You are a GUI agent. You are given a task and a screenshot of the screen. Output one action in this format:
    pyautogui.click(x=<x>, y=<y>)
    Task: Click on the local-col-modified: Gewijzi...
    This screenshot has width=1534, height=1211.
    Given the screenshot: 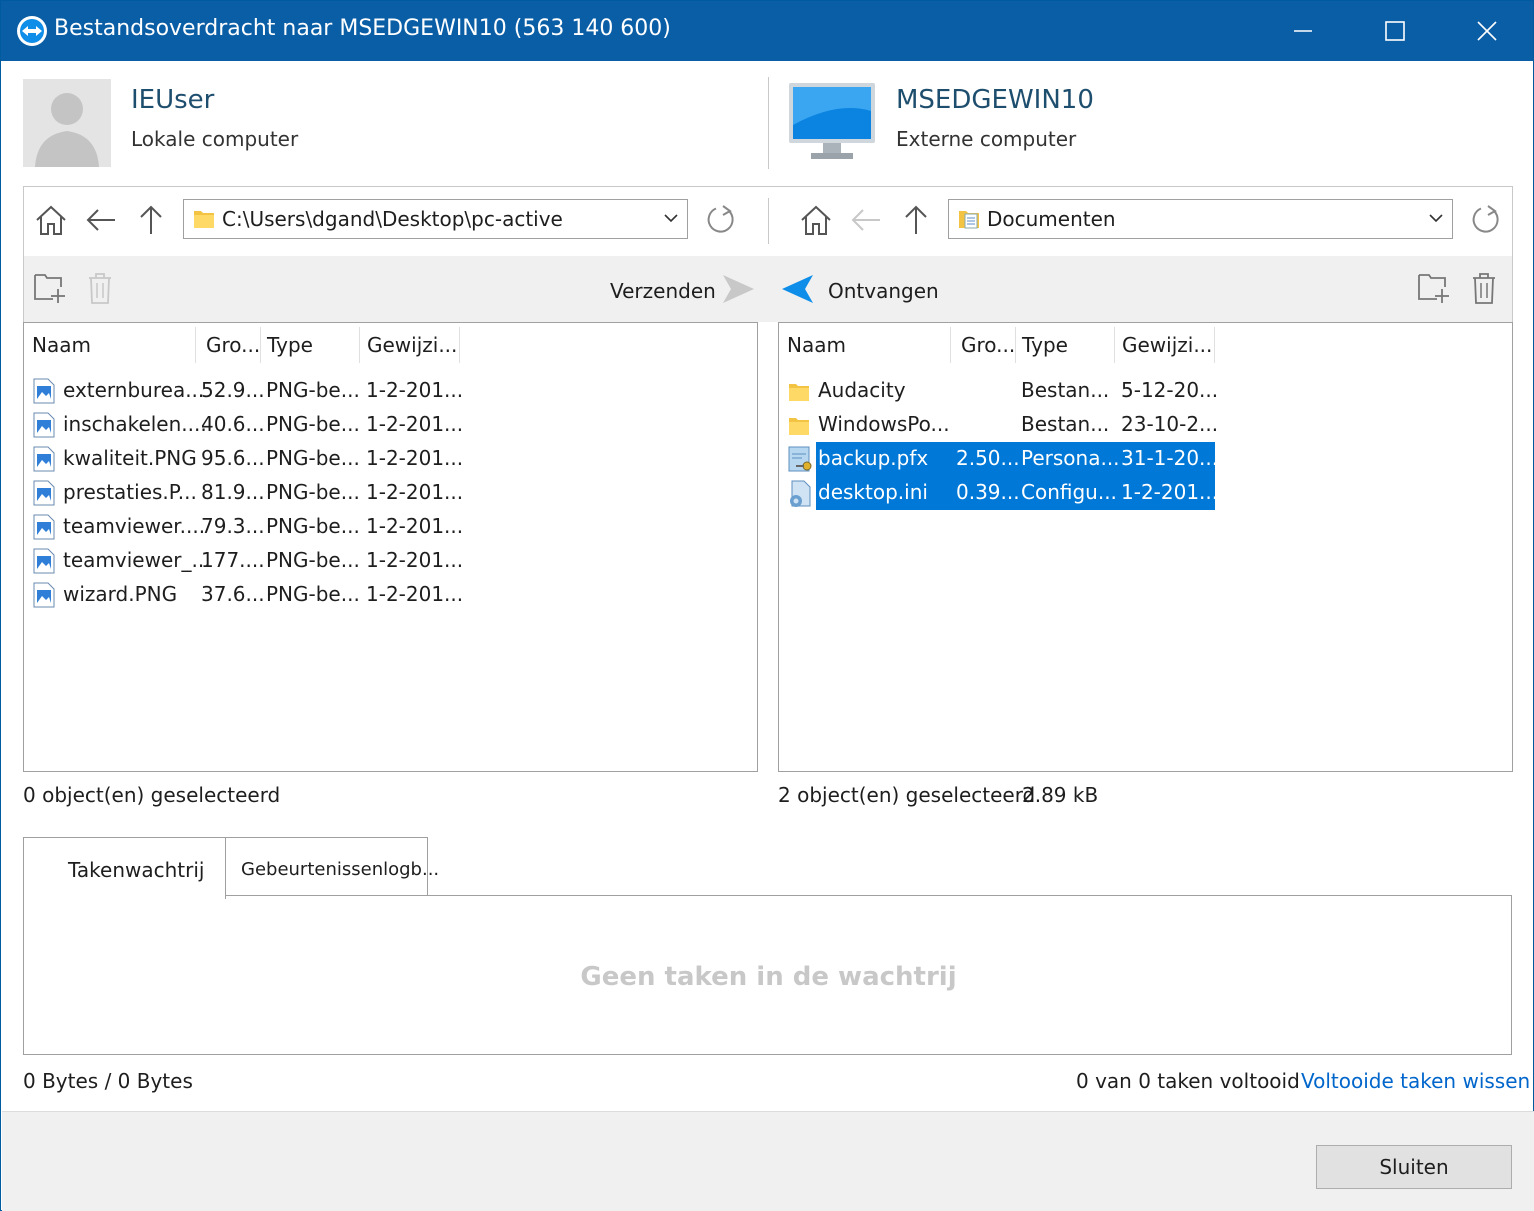 What is the action you would take?
    pyautogui.click(x=412, y=353)
    